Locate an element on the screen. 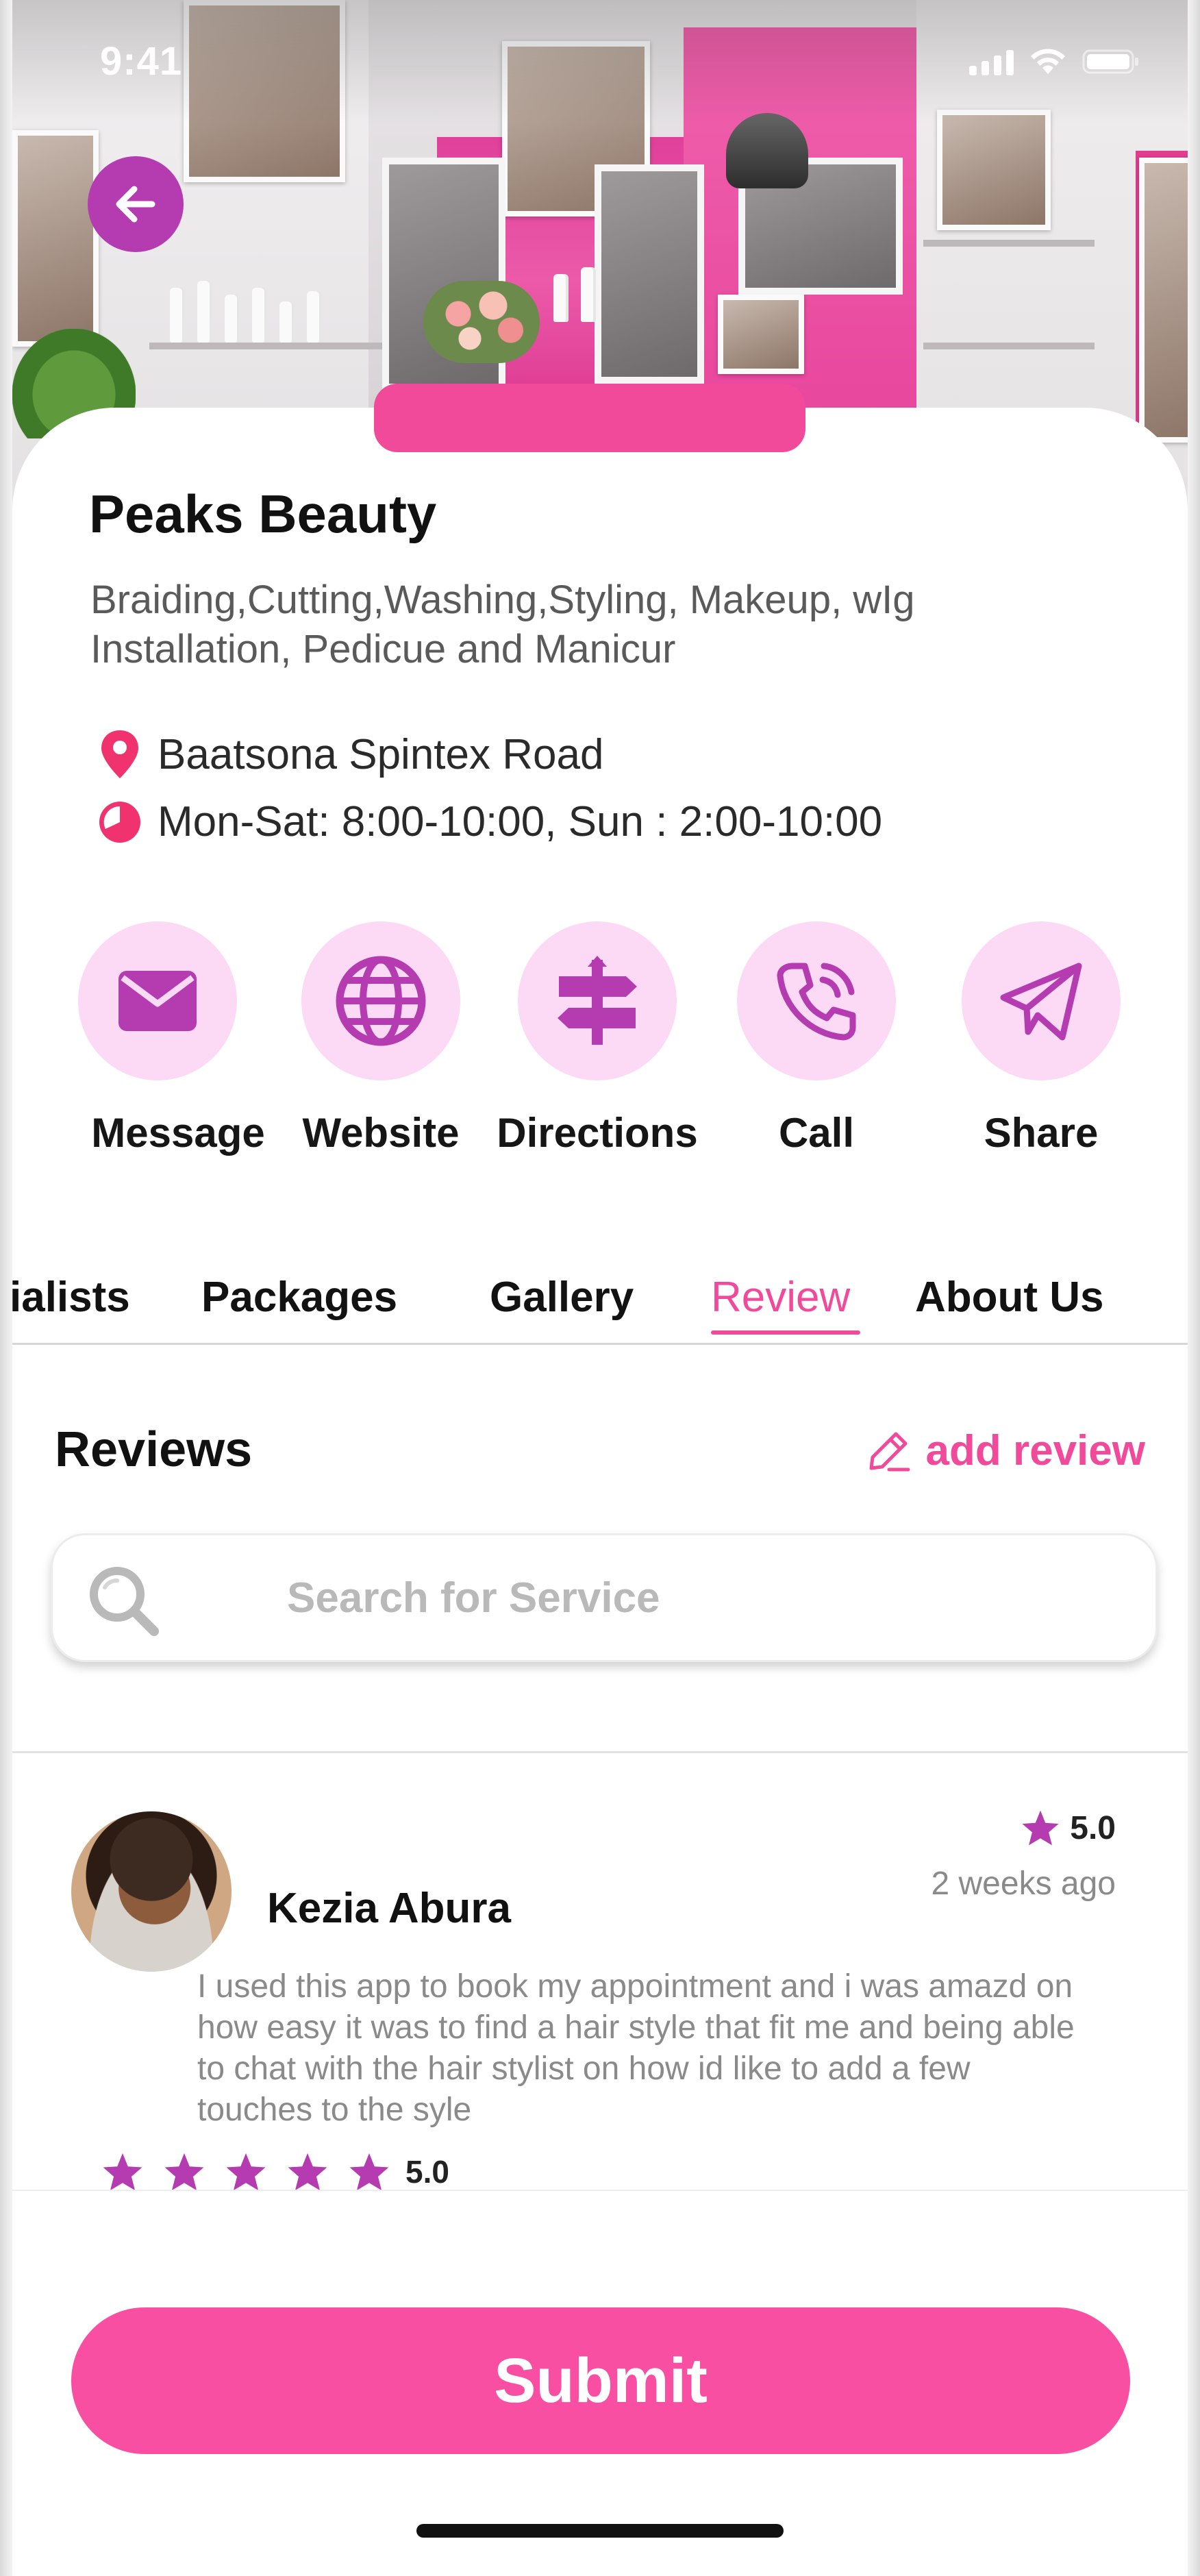 The height and width of the screenshot is (2576, 1200). arrow-left-icon is located at coordinates (135, 204).